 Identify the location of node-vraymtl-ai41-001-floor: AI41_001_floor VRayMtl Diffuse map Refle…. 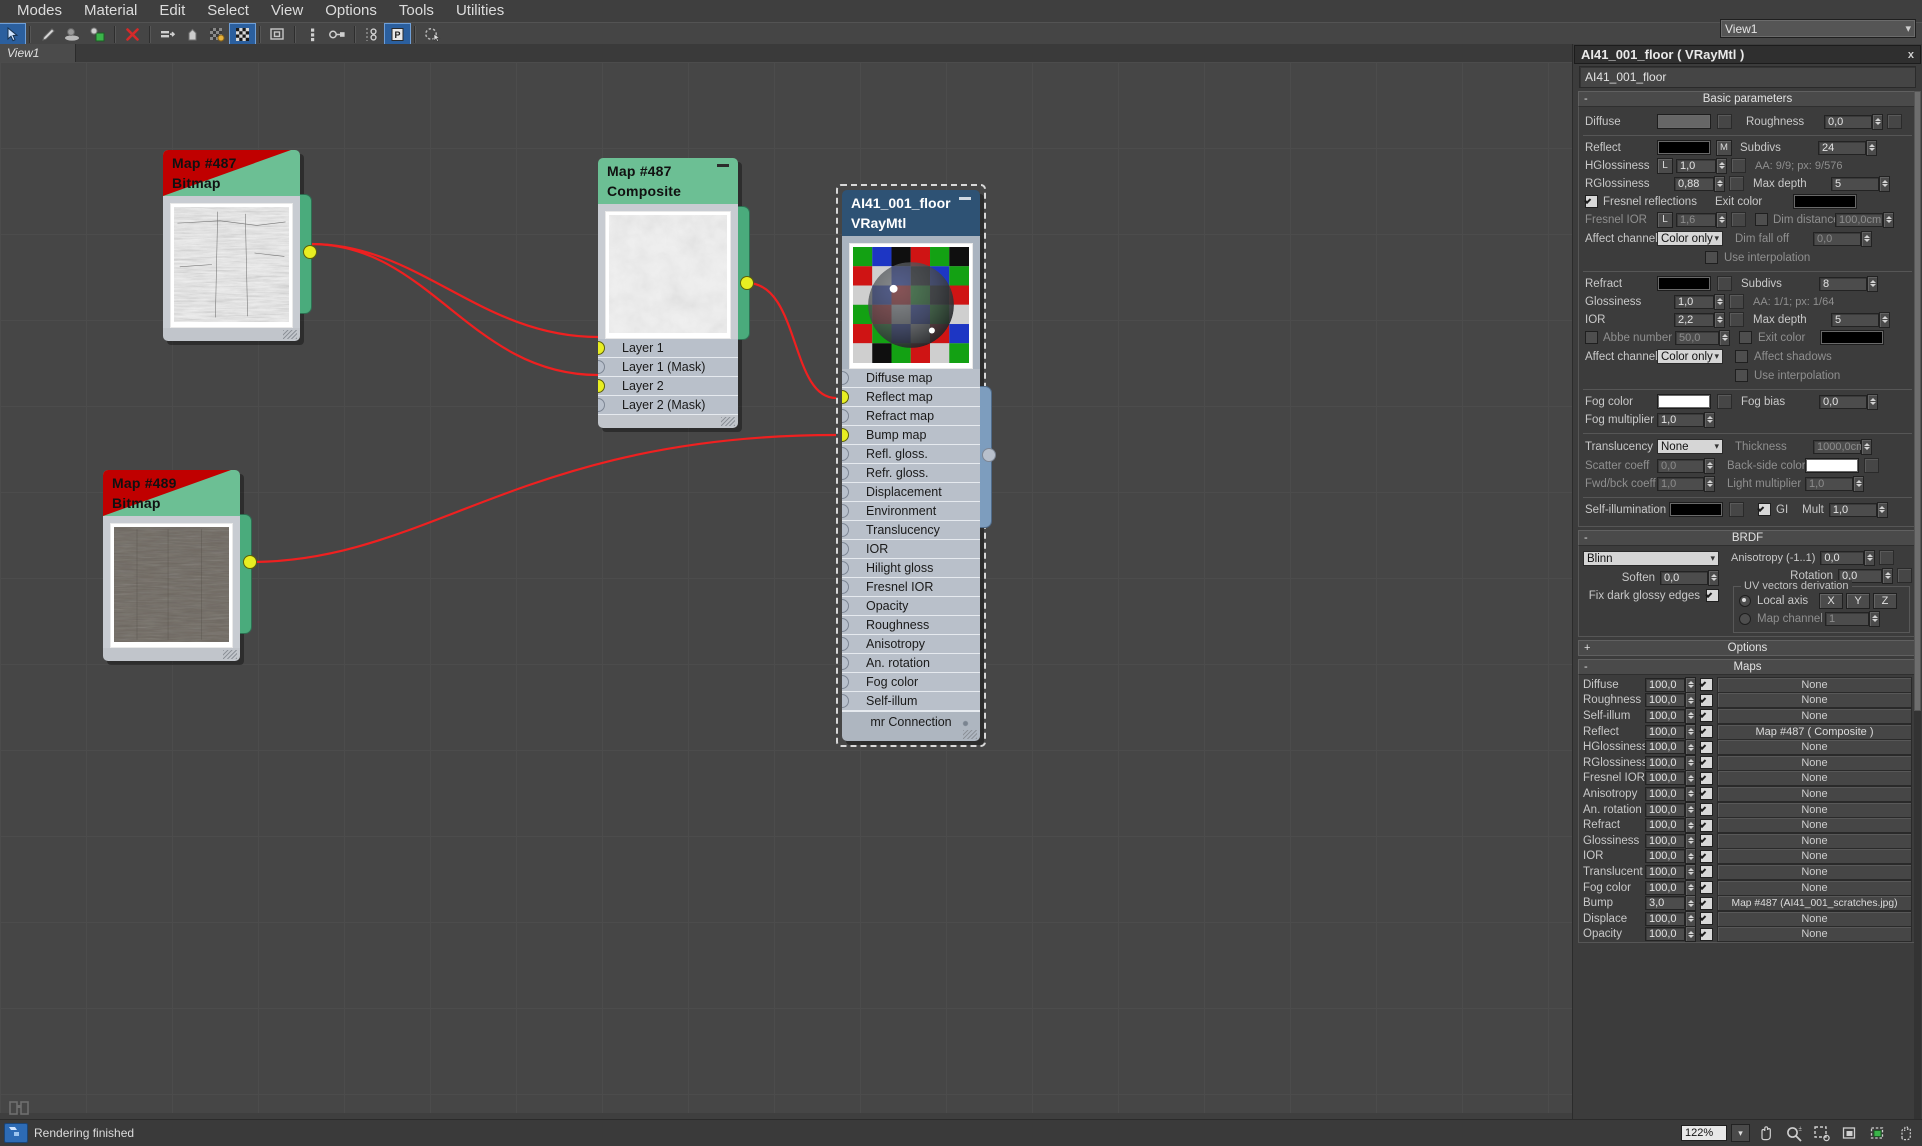
(916, 465).